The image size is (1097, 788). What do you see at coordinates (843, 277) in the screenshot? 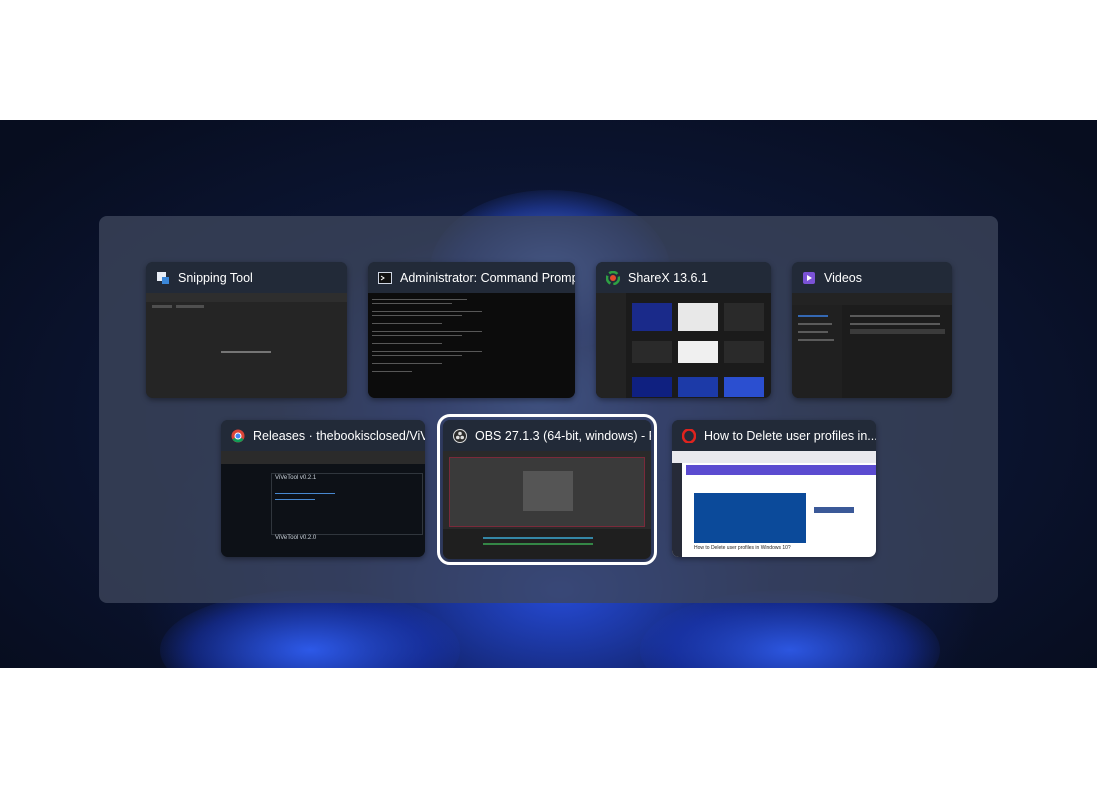
I see `window-title: Videos` at bounding box center [843, 277].